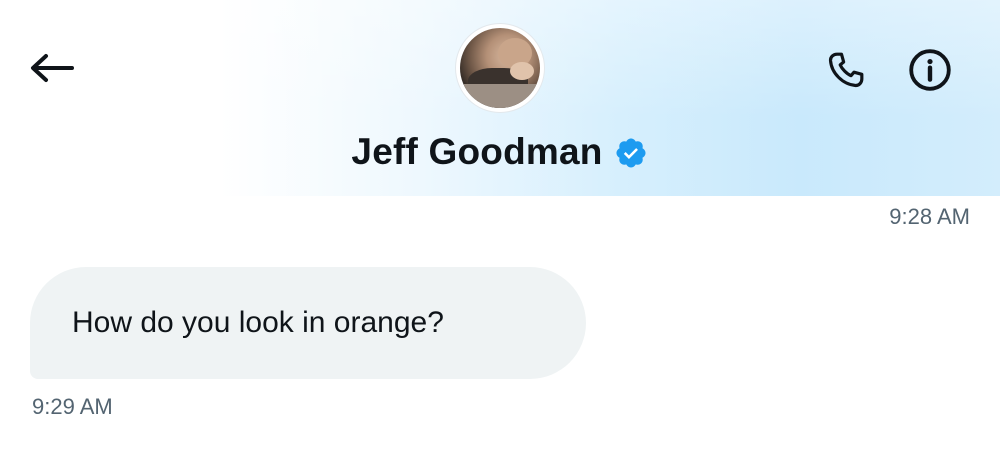 This screenshot has height=455, width=1000. I want to click on phone-icon, so click(846, 70).